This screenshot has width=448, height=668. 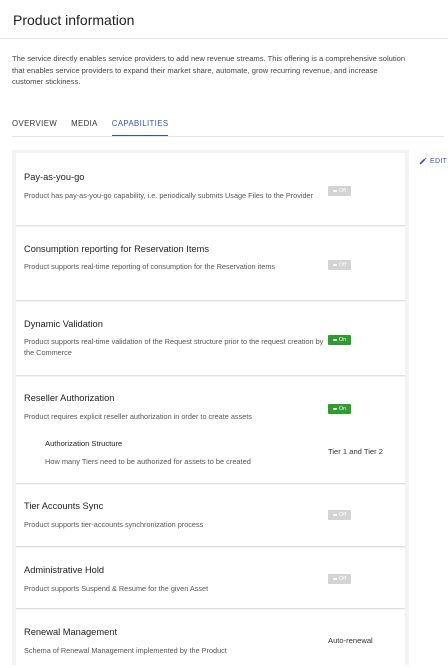 I want to click on page-title: Product information, so click(x=74, y=20).